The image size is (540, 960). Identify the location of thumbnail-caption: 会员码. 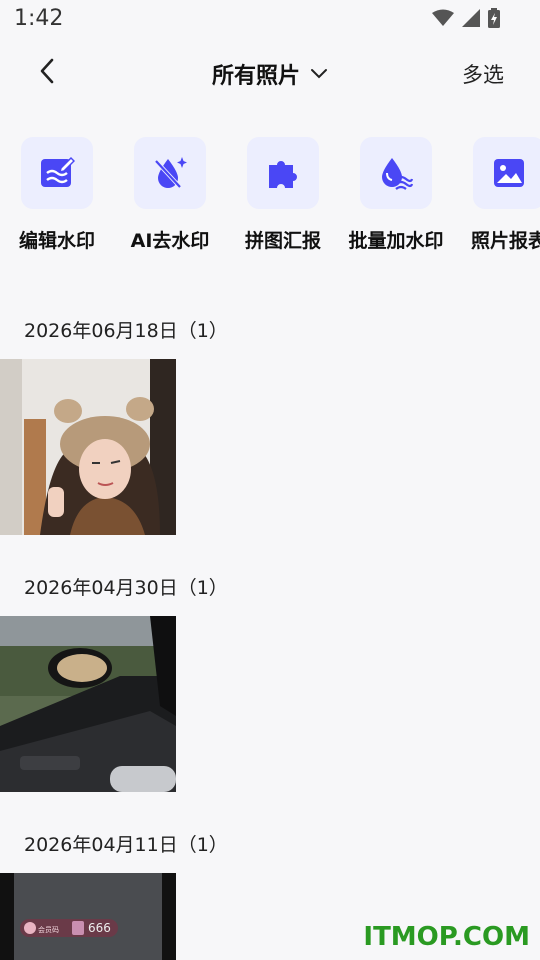
(48, 930).